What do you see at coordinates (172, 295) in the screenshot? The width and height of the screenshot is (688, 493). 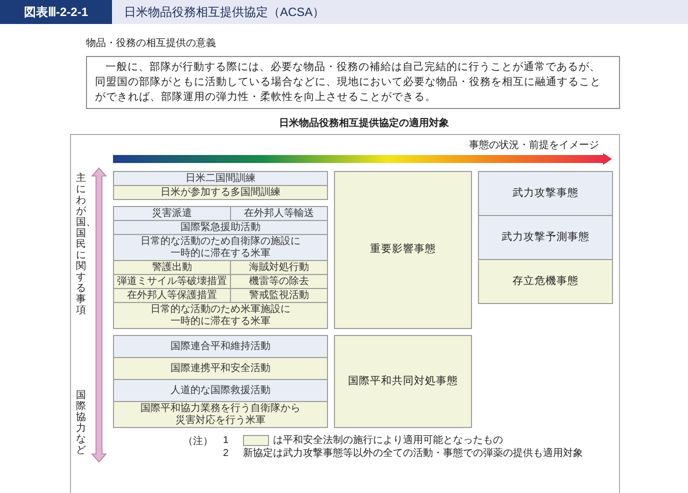 I see `category-cell: 在外邦人等保護措置` at bounding box center [172, 295].